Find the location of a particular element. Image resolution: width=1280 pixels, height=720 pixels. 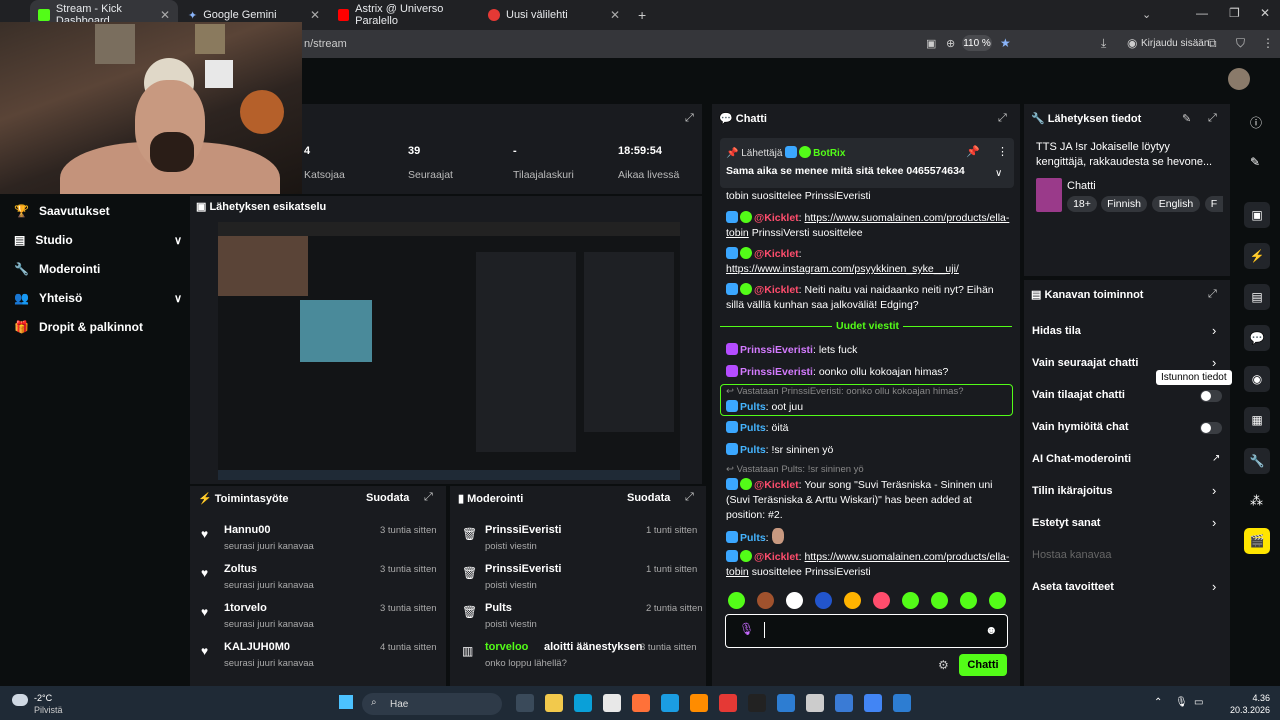

taskbar-search: Hae is located at coordinates (432, 704).